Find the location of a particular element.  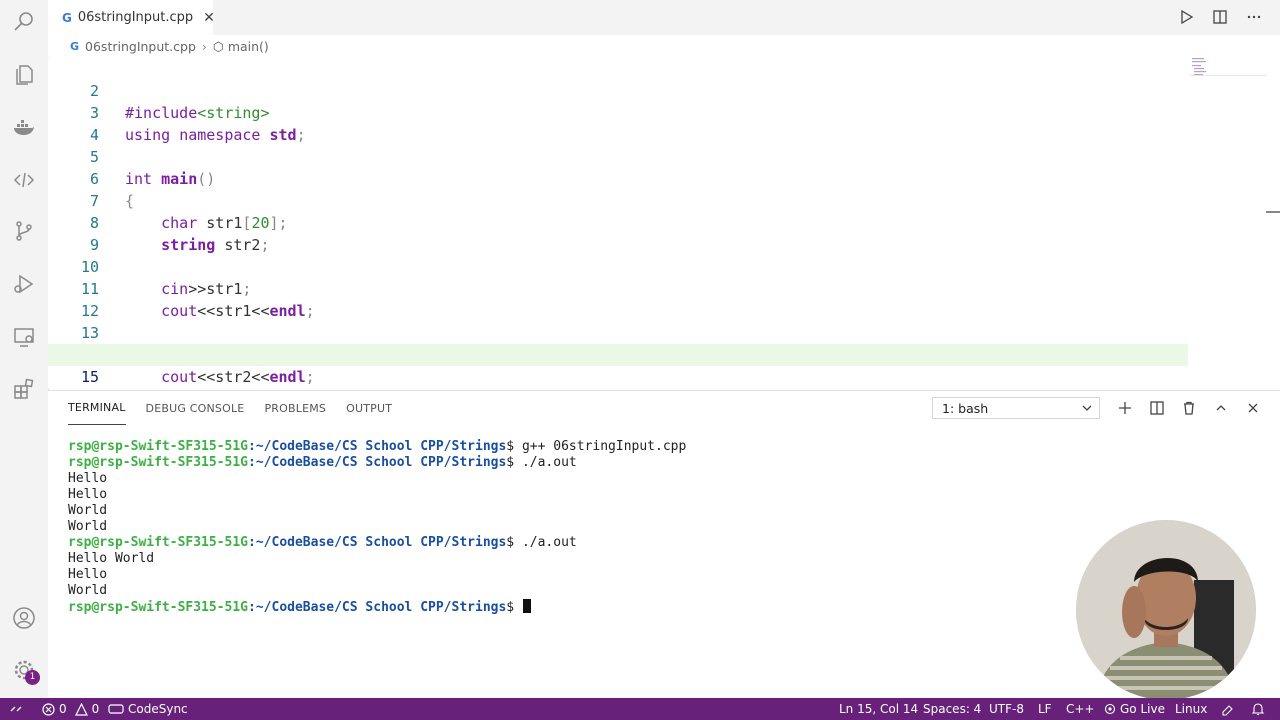

method-icon: ⬡ is located at coordinates (218, 46).